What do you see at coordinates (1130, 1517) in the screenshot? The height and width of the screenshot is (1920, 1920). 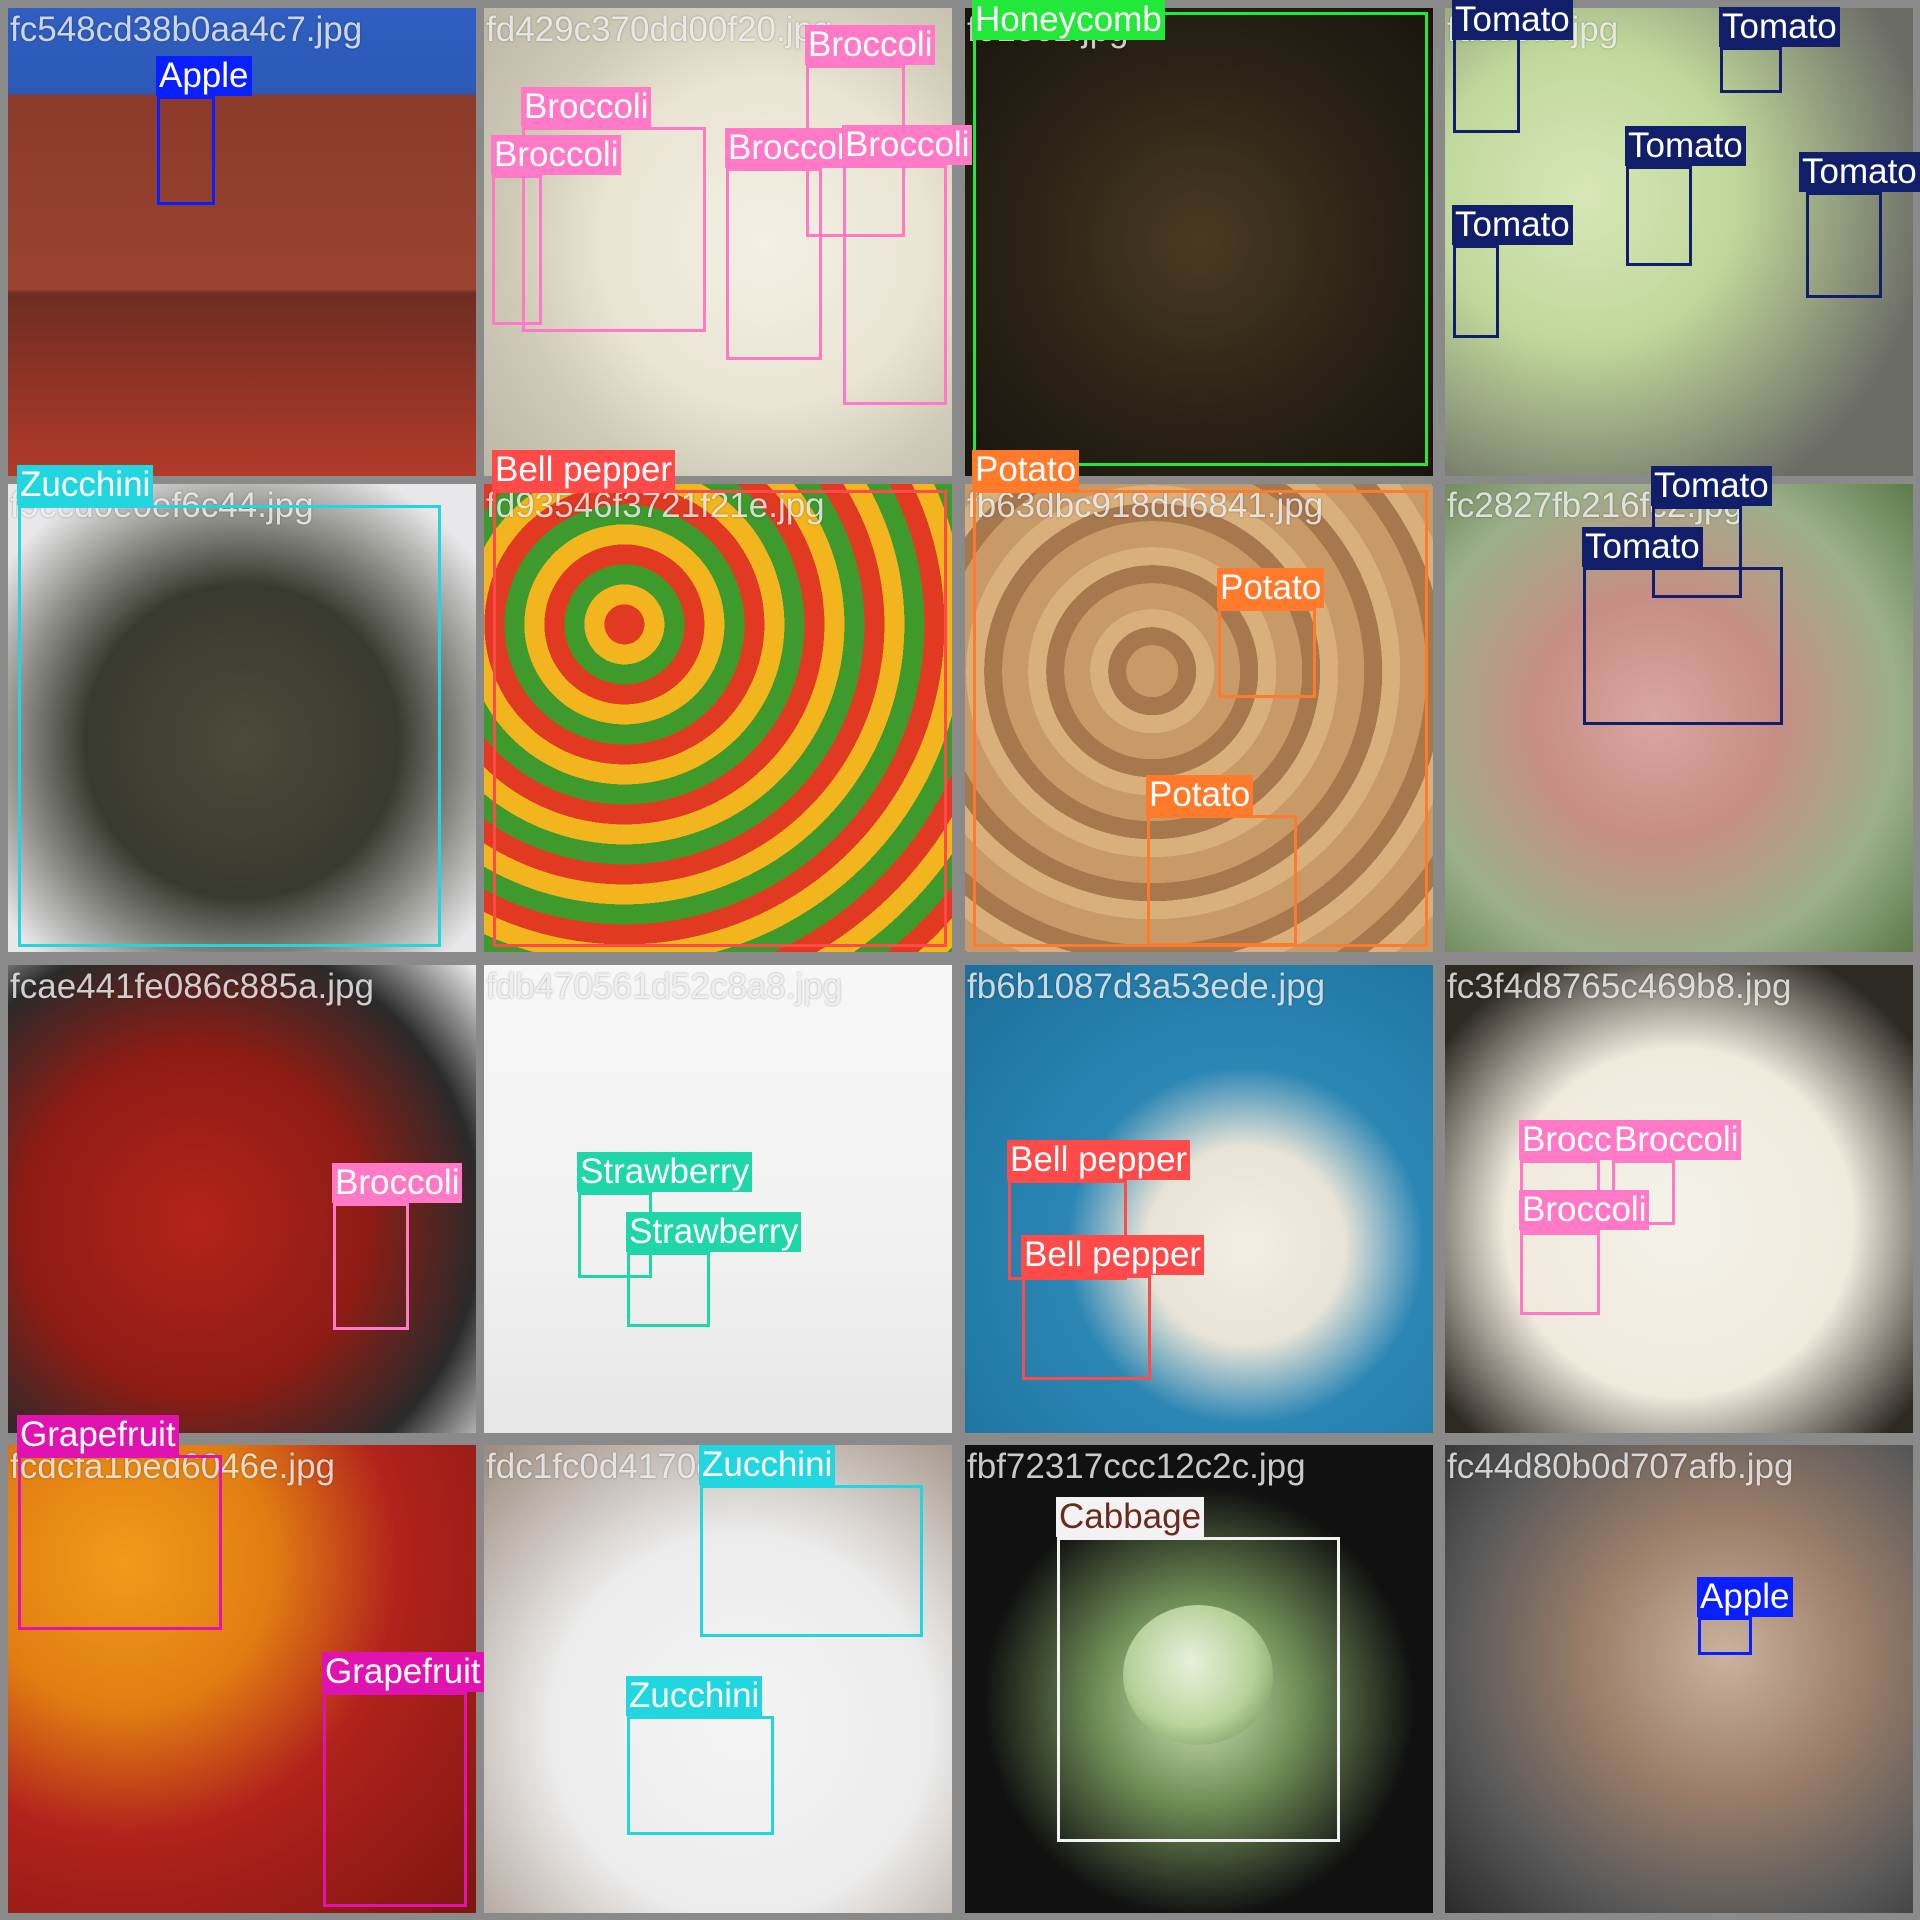 I see `detection-label: Cabbage` at bounding box center [1130, 1517].